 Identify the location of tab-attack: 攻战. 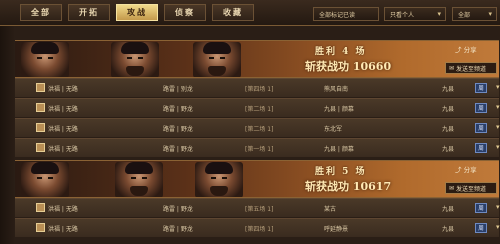
(137, 12).